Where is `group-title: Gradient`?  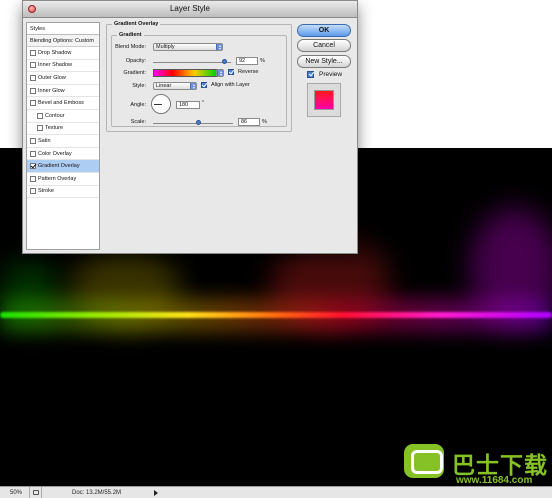 group-title: Gradient is located at coordinates (130, 35).